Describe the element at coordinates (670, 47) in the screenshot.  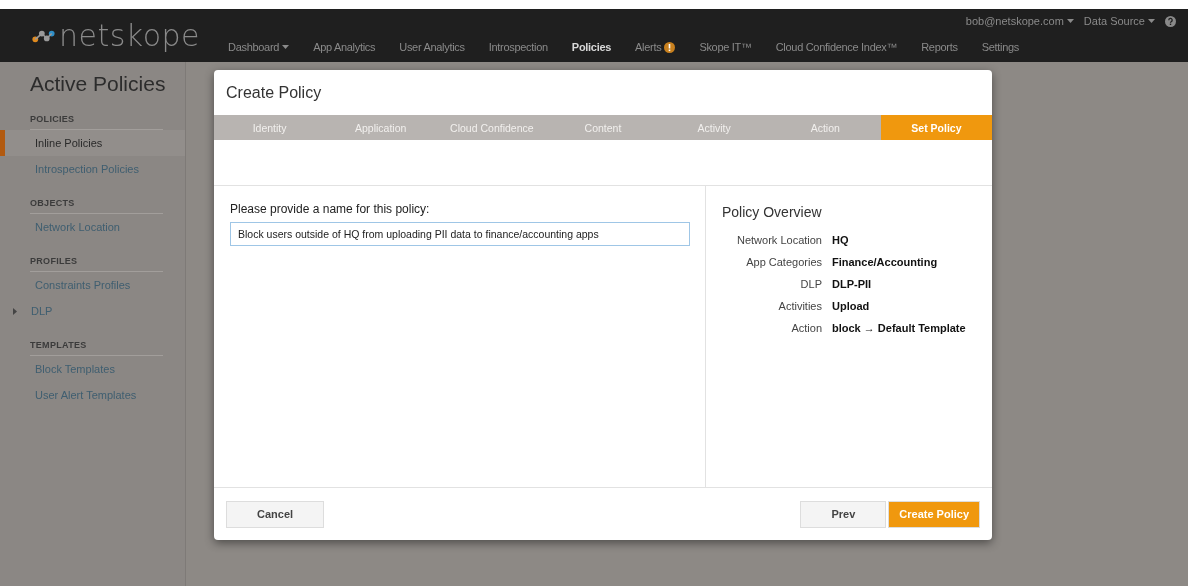
I see `alert-icon` at that location.